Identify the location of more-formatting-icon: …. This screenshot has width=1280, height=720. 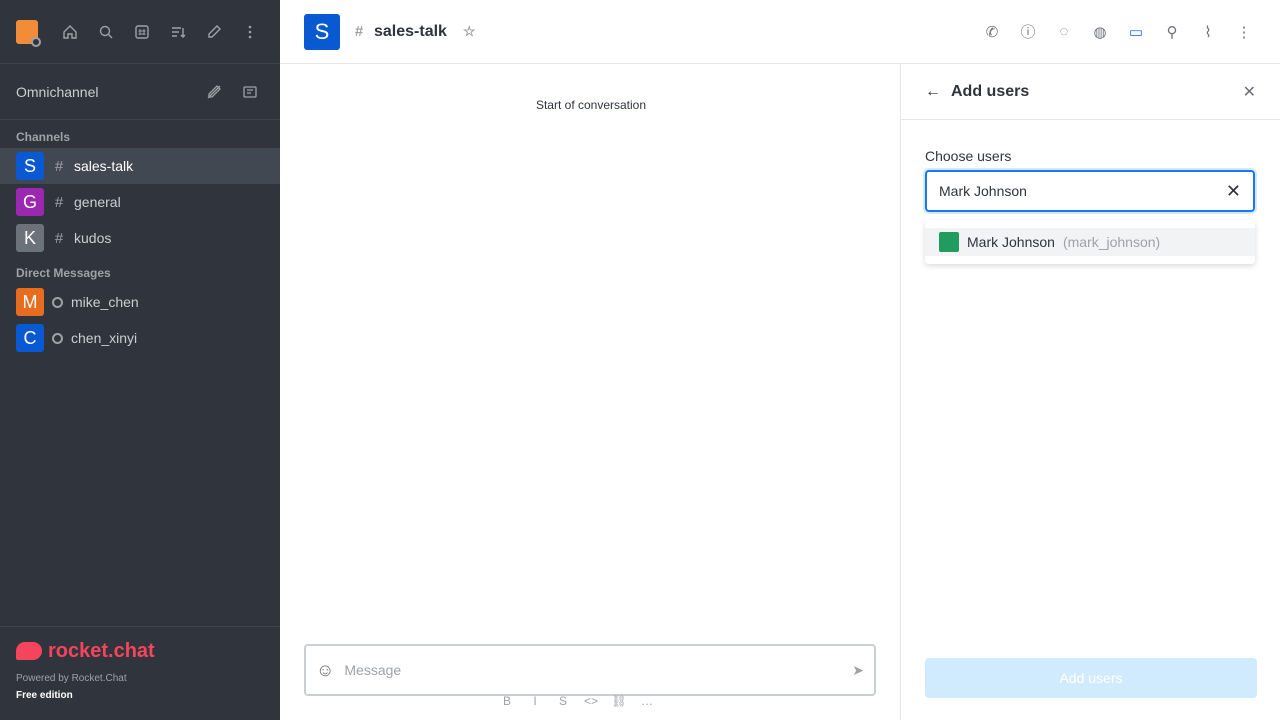
(647, 701).